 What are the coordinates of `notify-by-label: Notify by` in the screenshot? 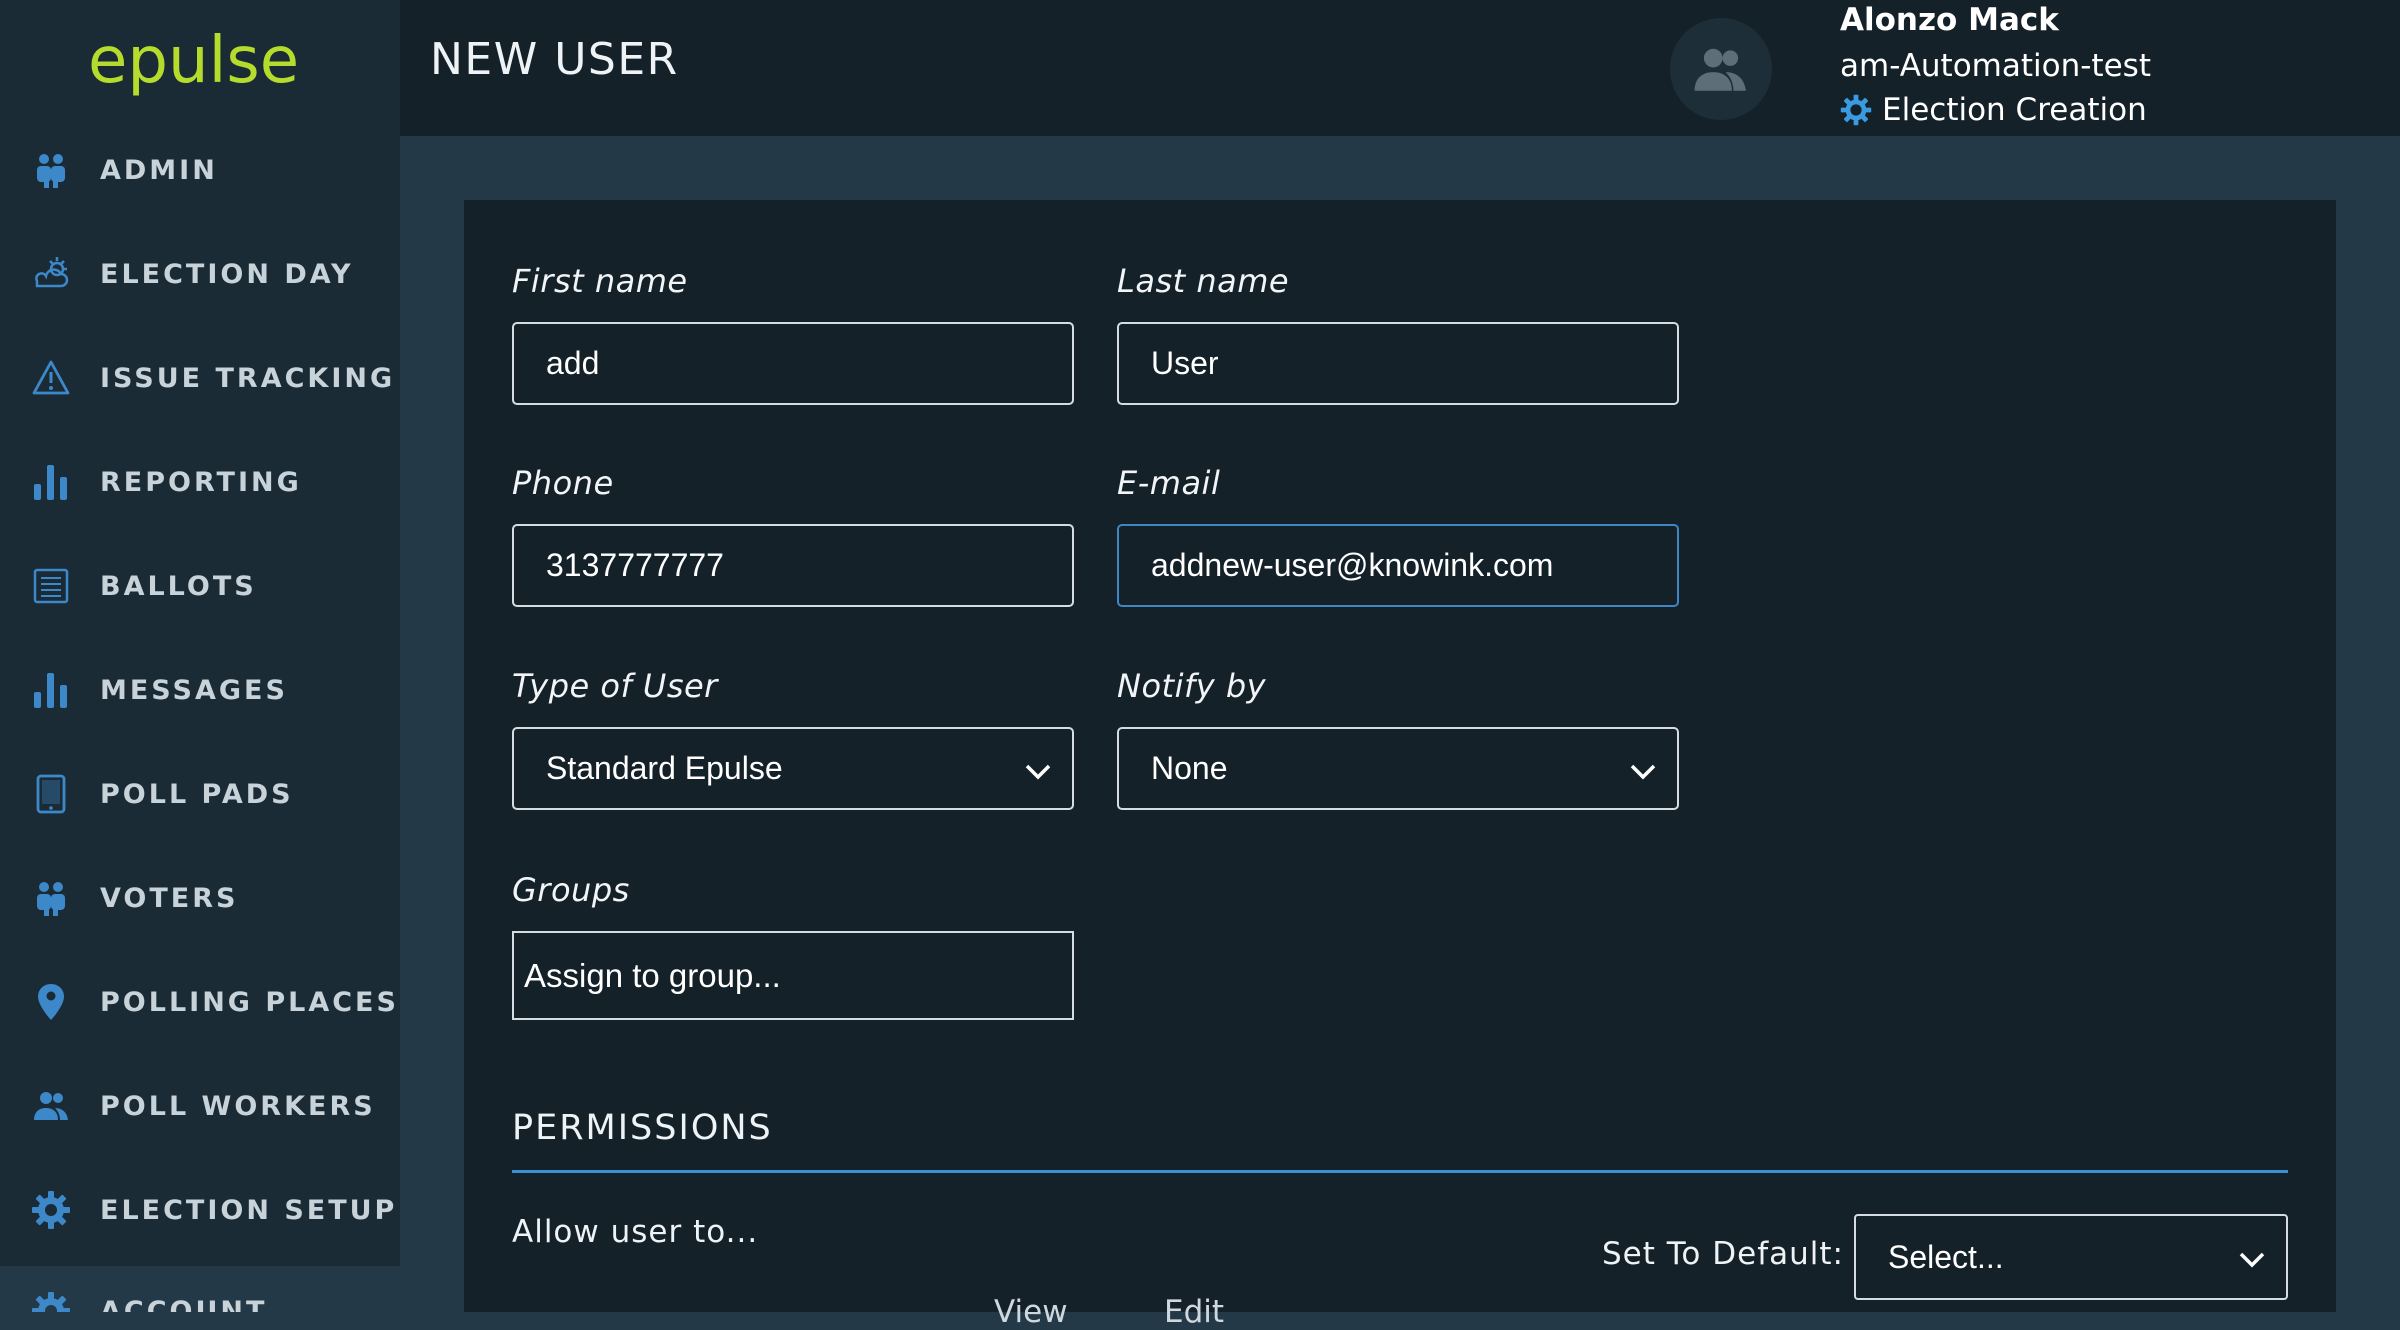 It's located at (1192, 686).